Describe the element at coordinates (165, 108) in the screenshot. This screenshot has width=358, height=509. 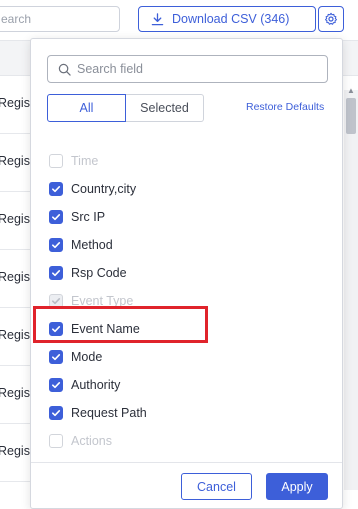
I see `tab-selected: Selected` at that location.